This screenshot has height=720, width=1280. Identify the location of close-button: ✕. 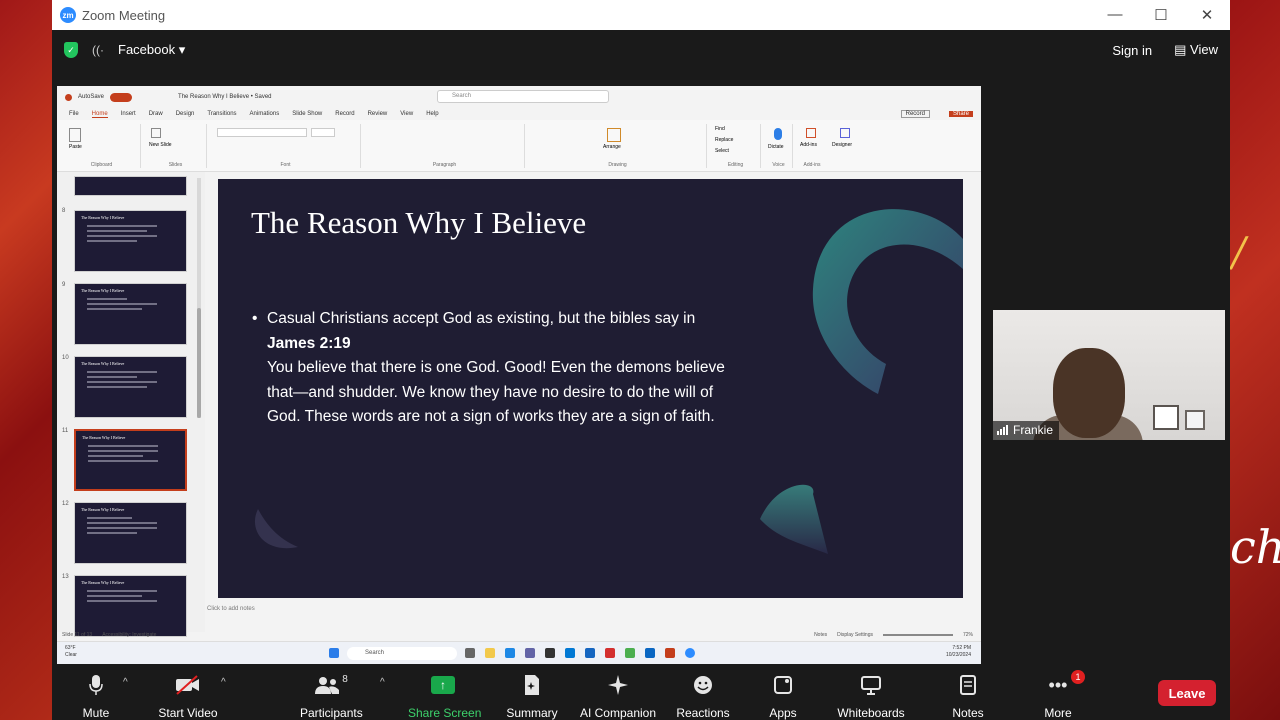
(1207, 15).